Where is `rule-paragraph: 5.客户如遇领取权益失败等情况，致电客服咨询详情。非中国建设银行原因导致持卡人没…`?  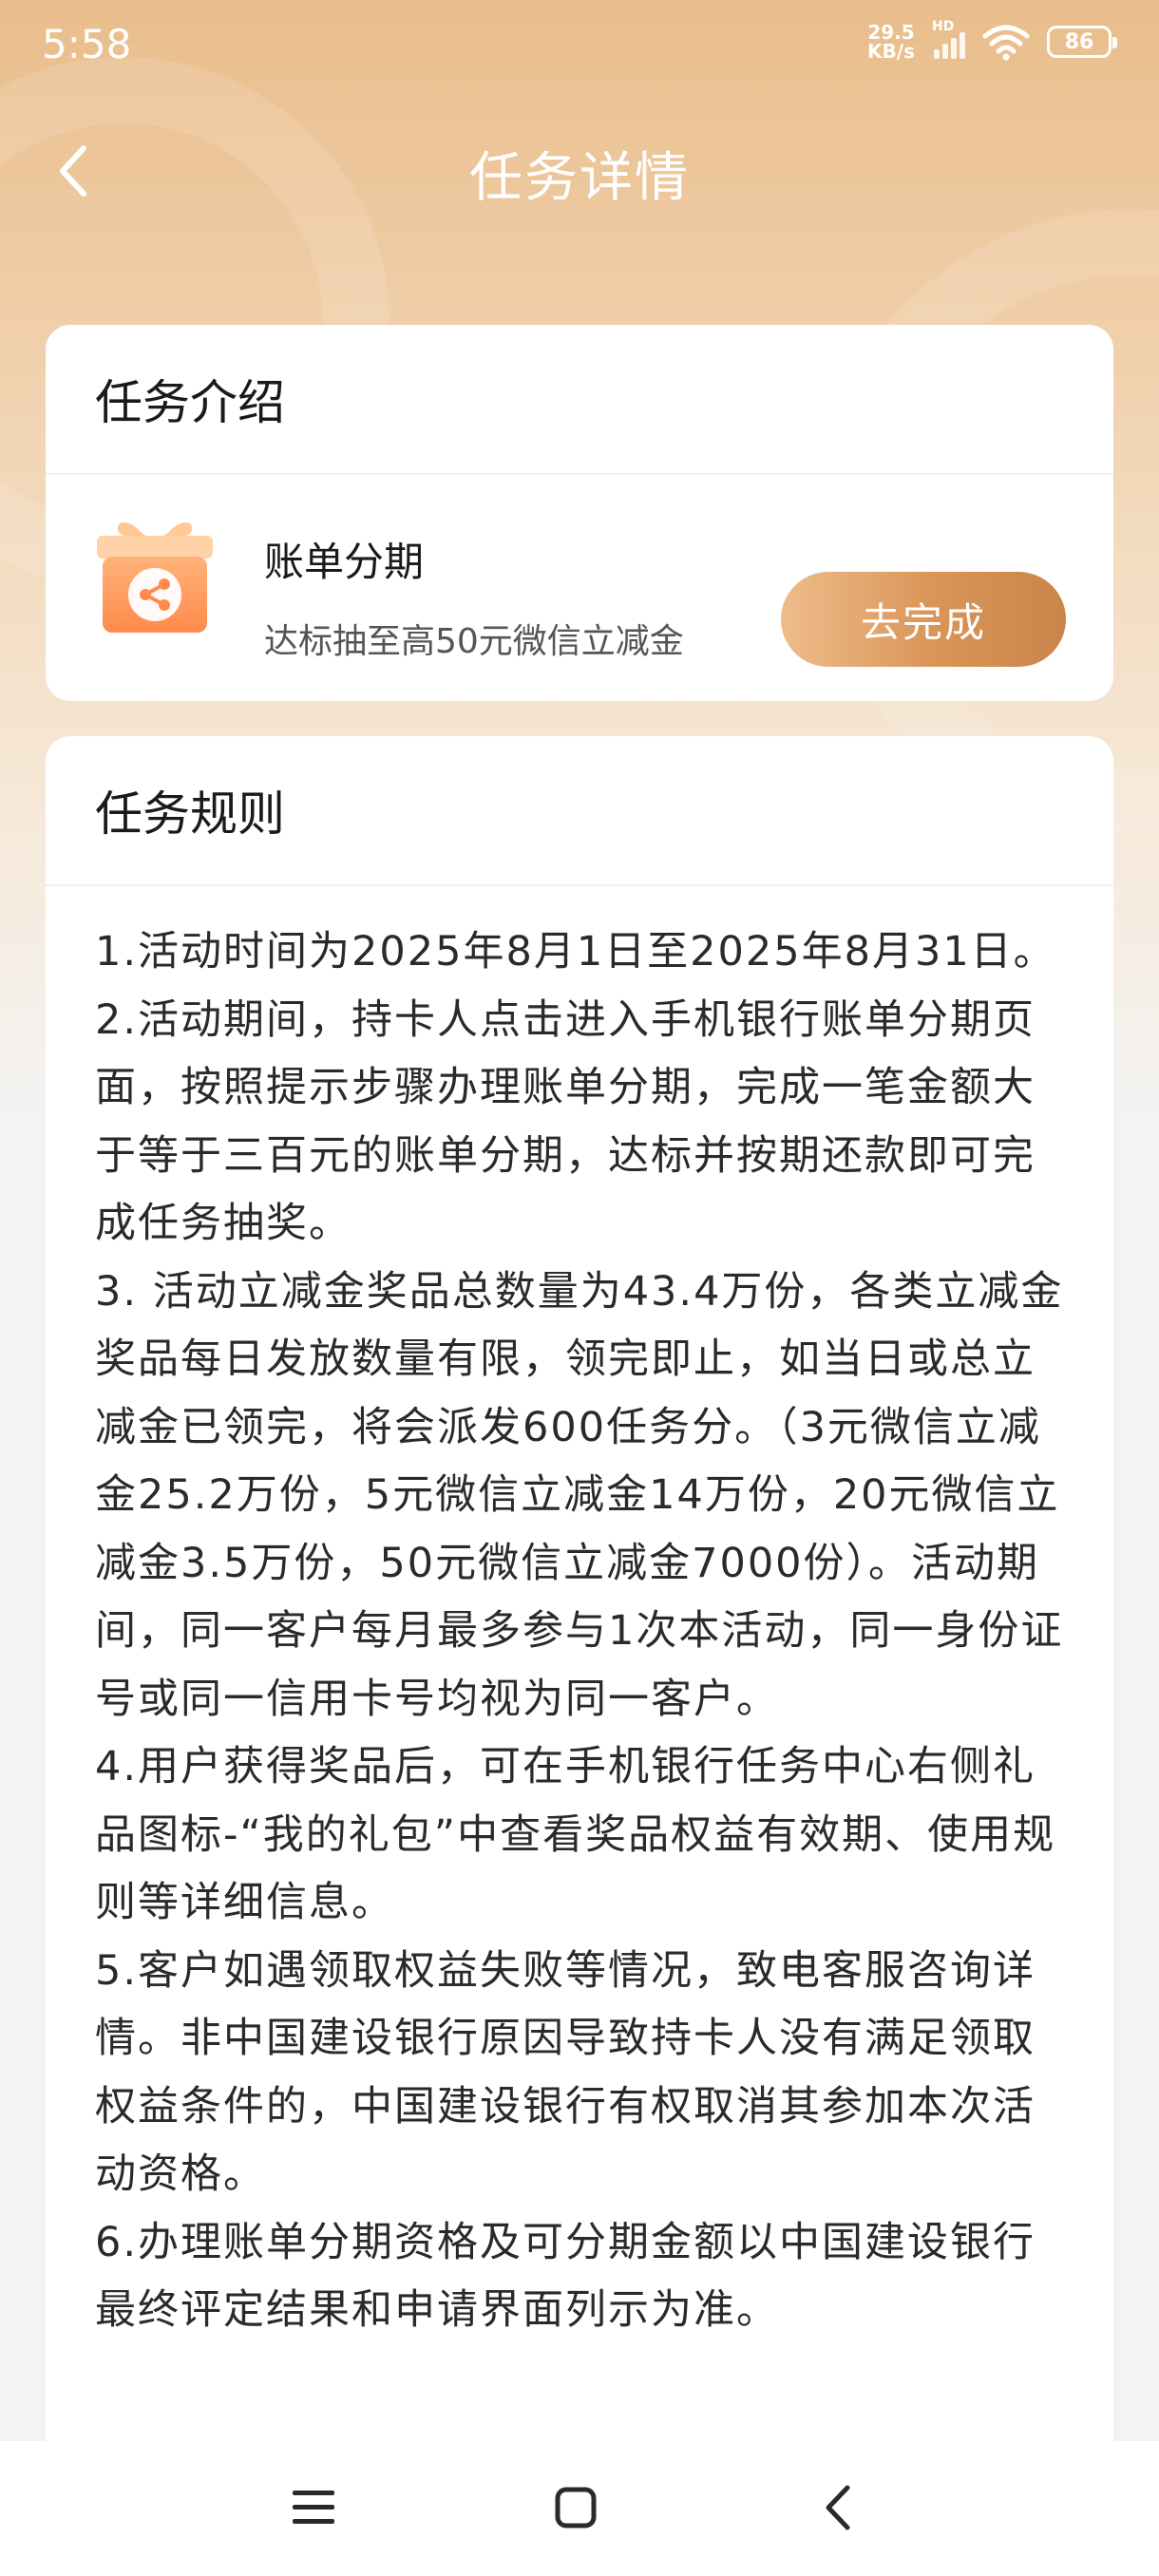
rule-paragraph: 5.客户如遇领取权益失败等情况，致电客服咨询详情。非中国建设银行原因导致持卡人没… is located at coordinates (565, 2072).